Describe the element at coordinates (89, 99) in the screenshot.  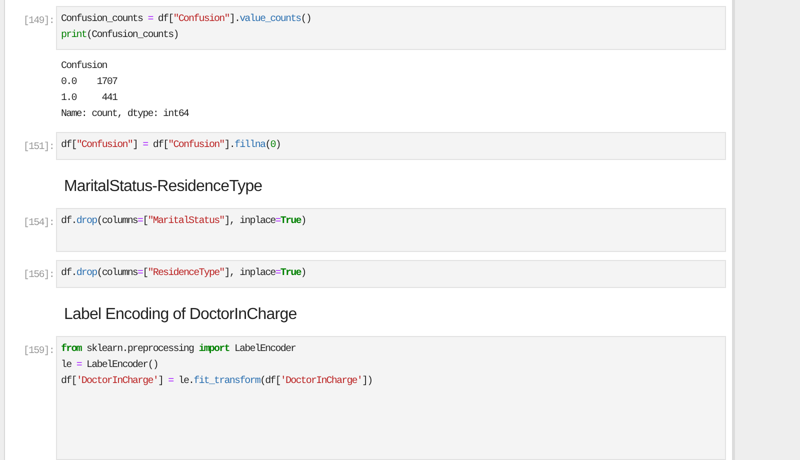
I see `output-line: 1.0 441` at that location.